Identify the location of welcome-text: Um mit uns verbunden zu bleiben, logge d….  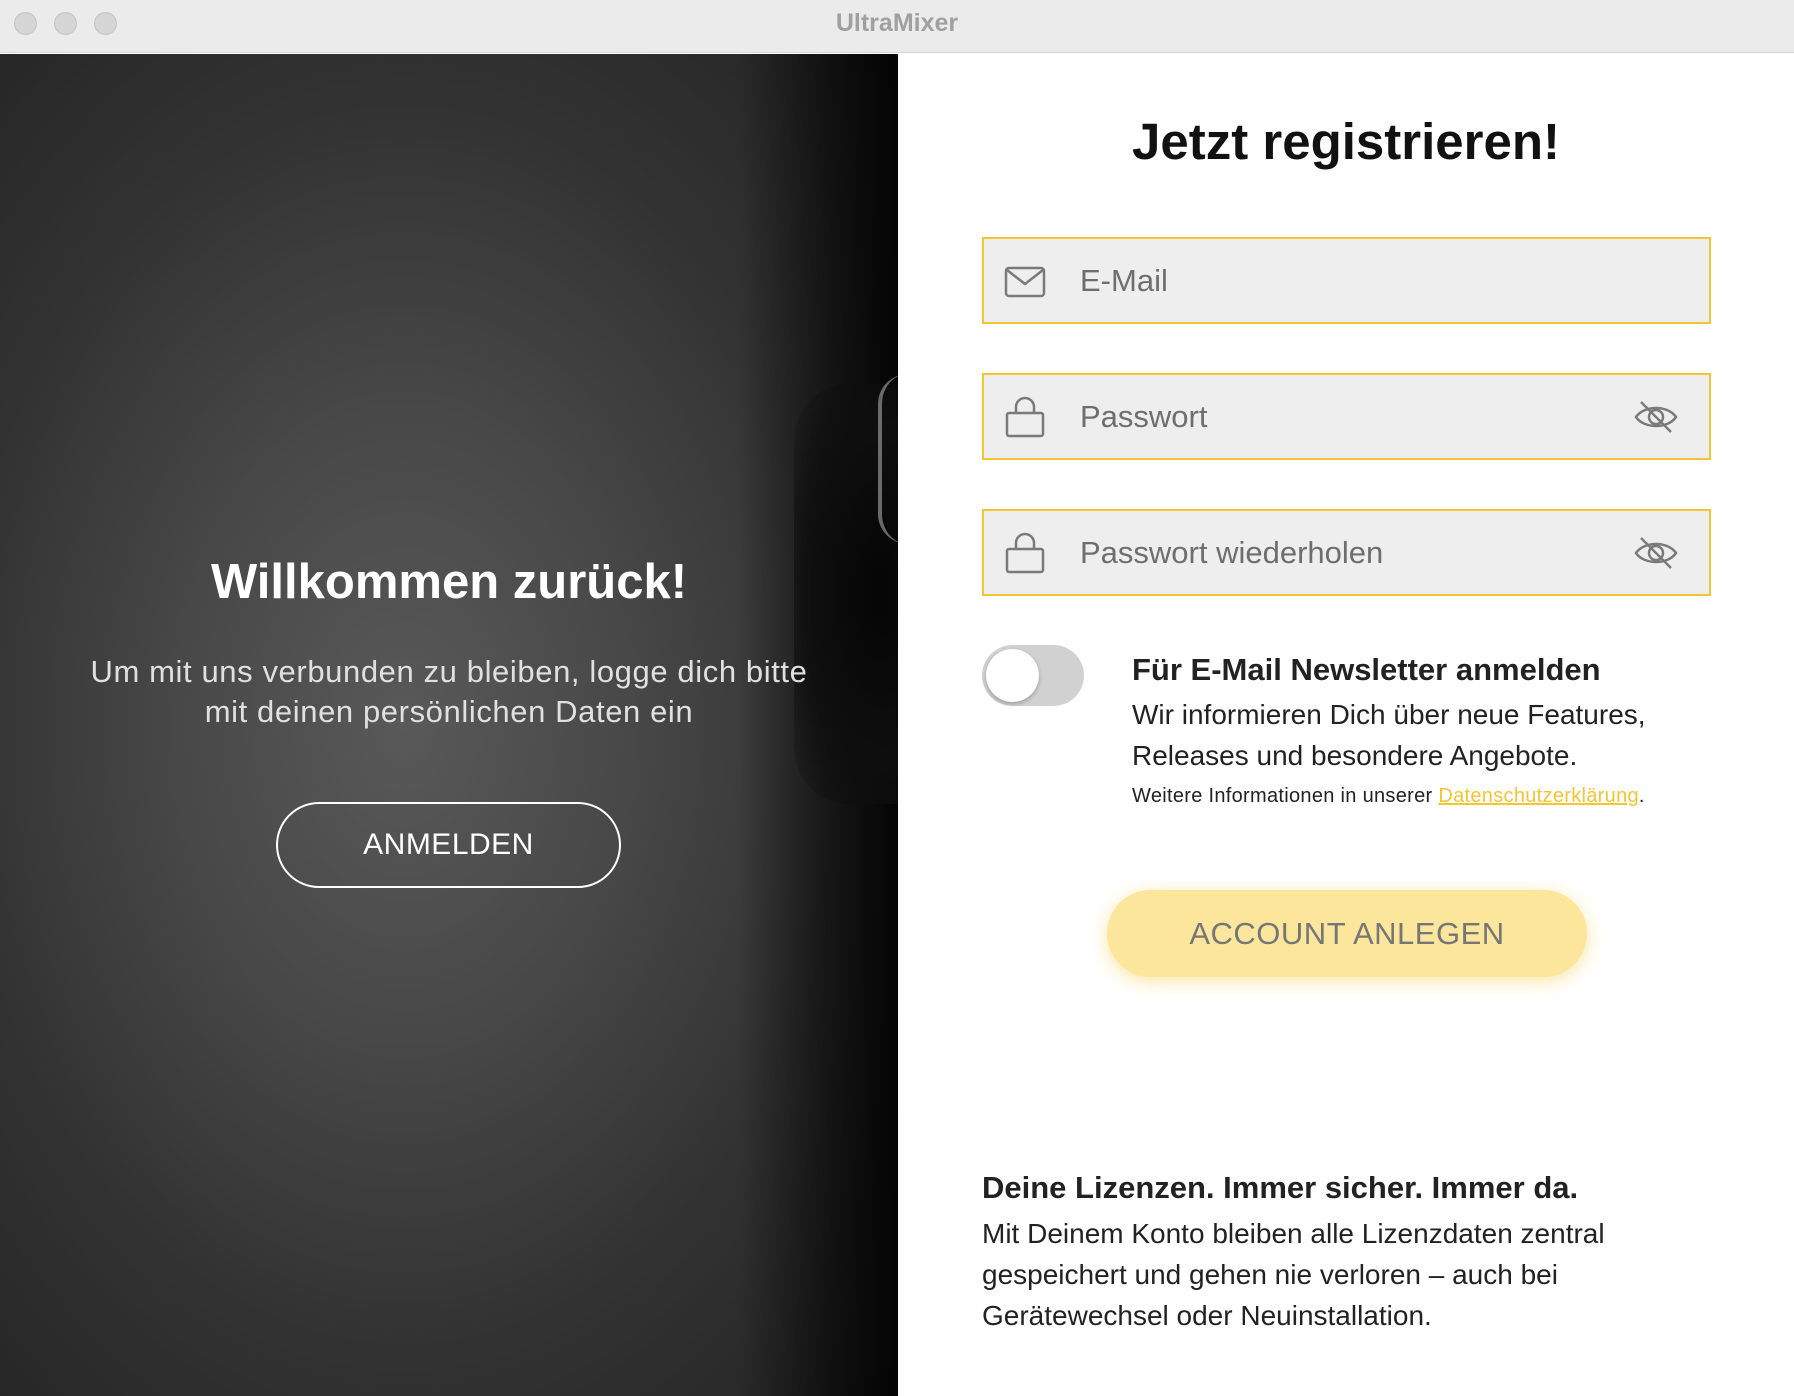
(449, 691).